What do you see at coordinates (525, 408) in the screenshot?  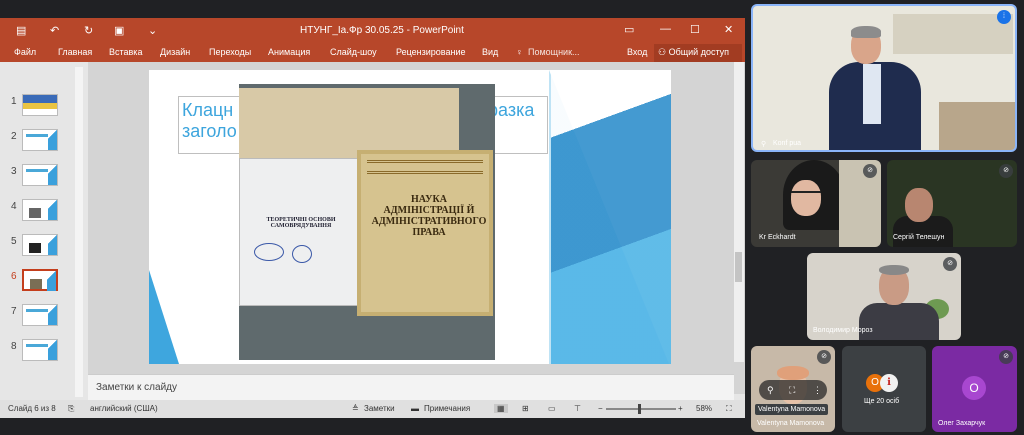 I see `slide-sorter-icon: ⊞` at bounding box center [525, 408].